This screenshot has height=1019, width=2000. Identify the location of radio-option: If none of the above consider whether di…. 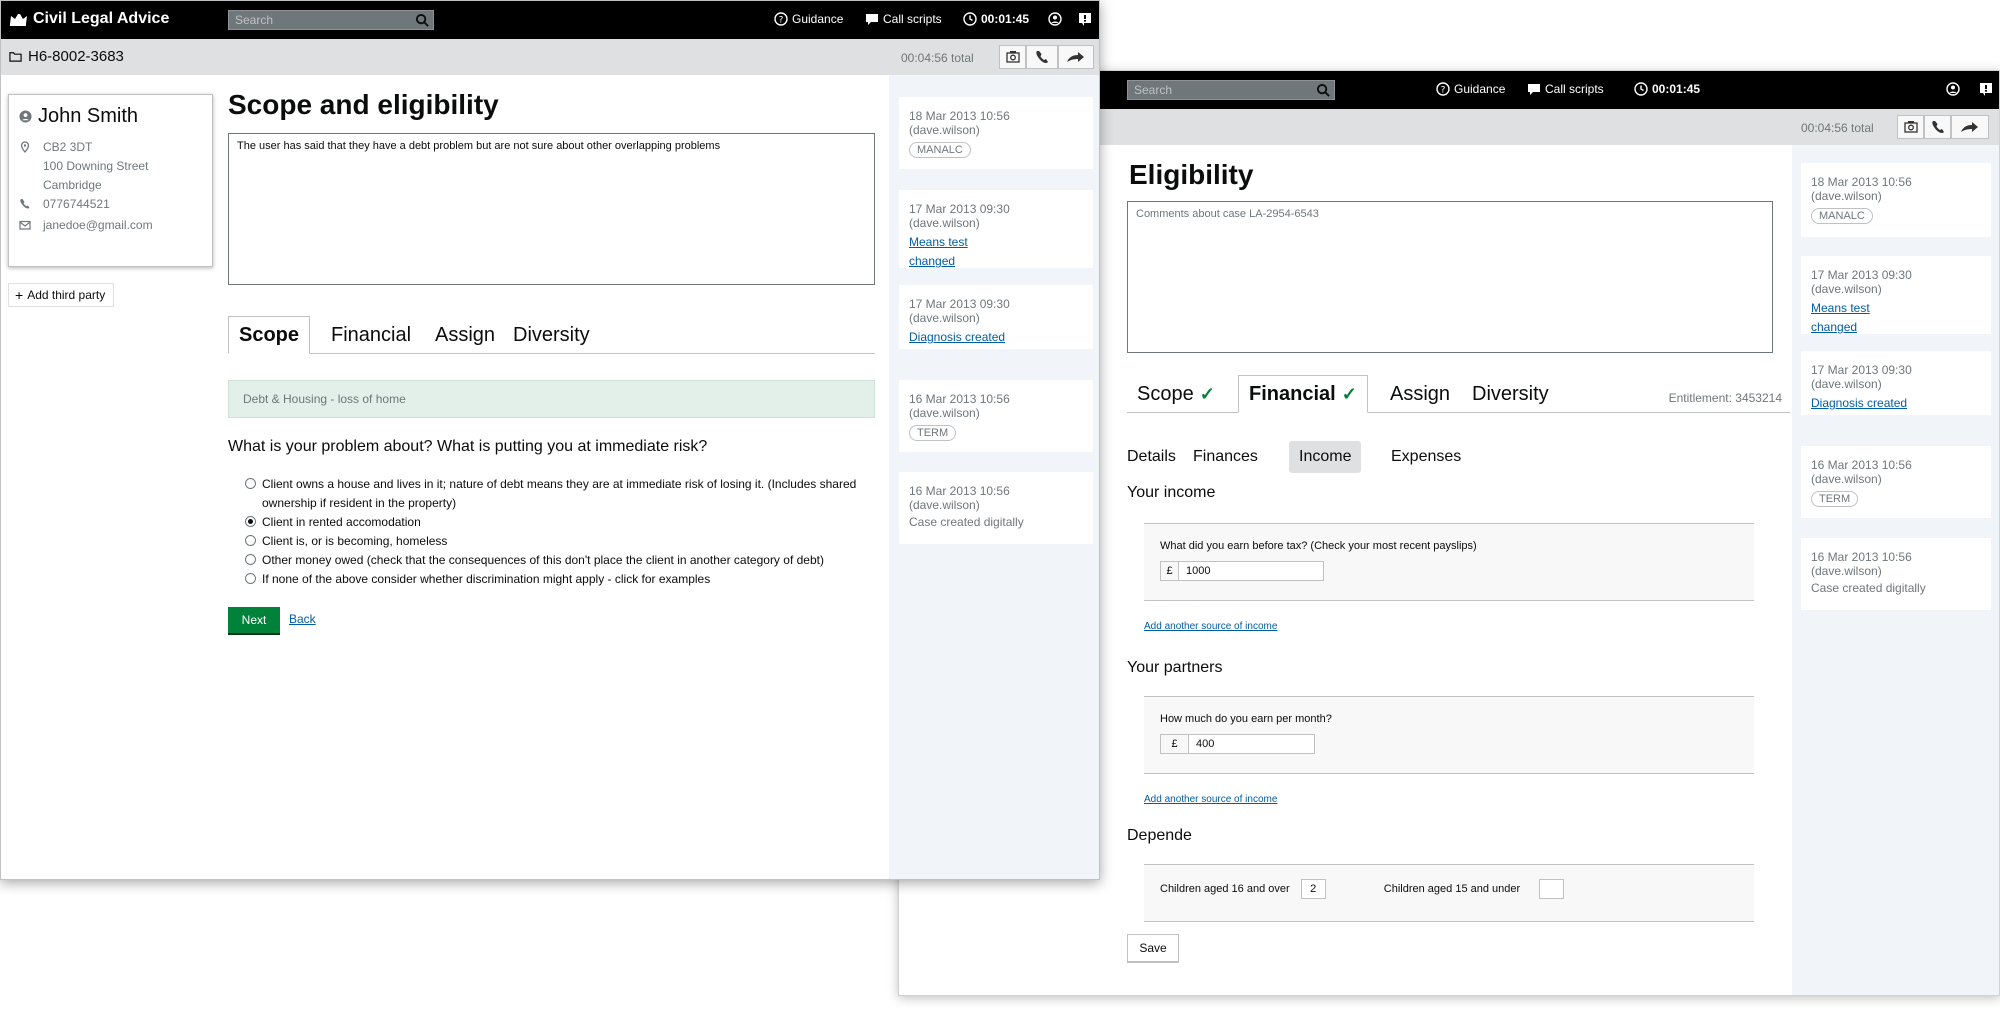
(555, 579).